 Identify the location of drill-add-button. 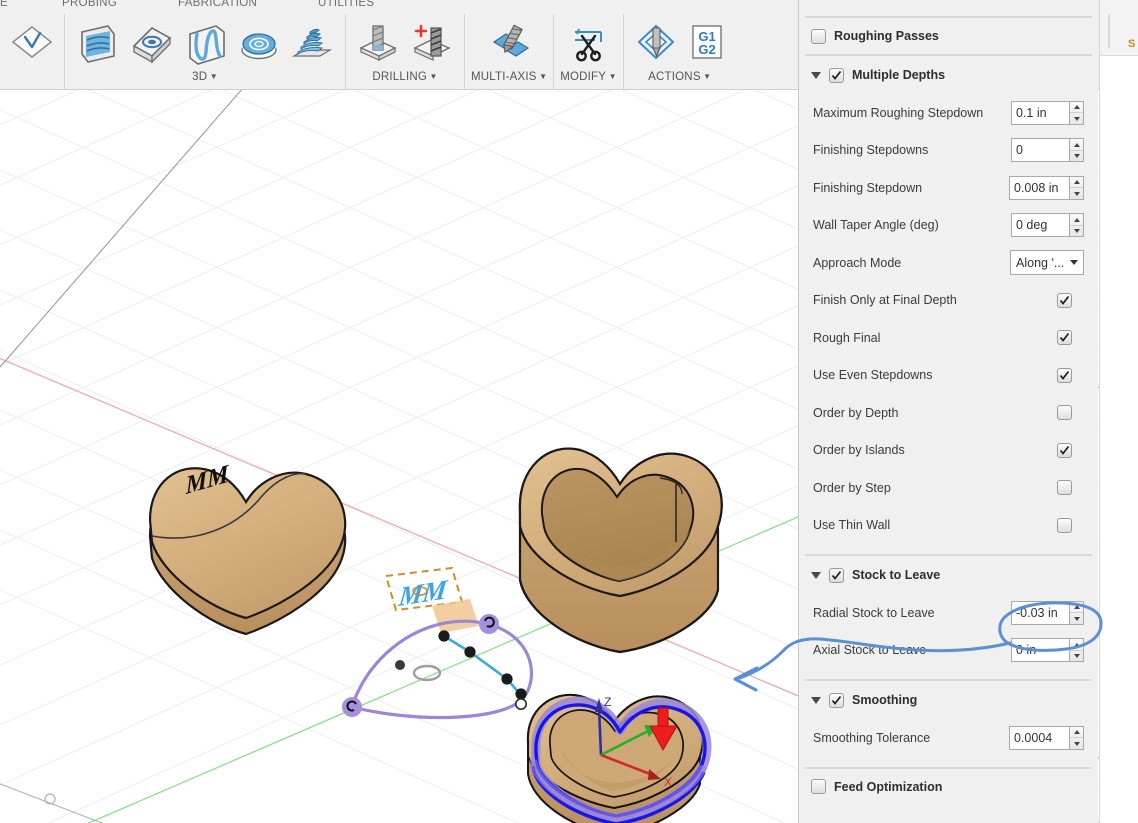
(432, 42).